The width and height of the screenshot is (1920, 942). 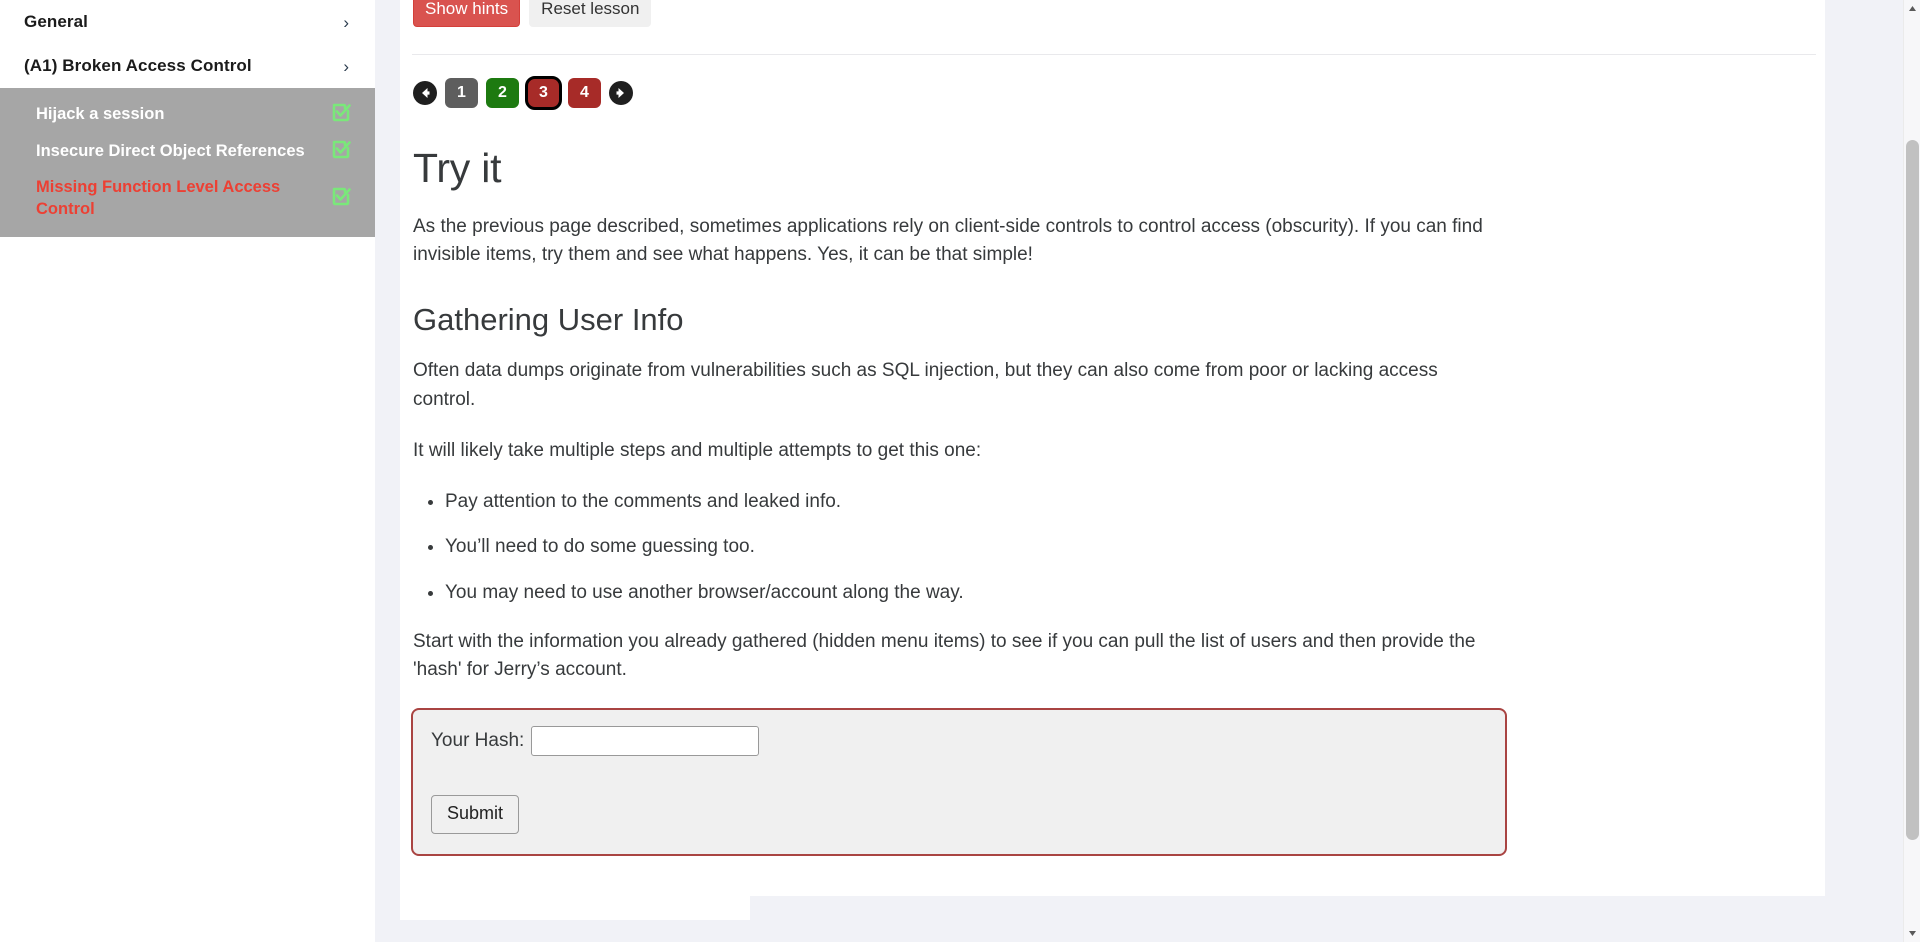 What do you see at coordinates (187, 114) in the screenshot?
I see `sidebar-item-hijack-a-session: Hijack a session` at bounding box center [187, 114].